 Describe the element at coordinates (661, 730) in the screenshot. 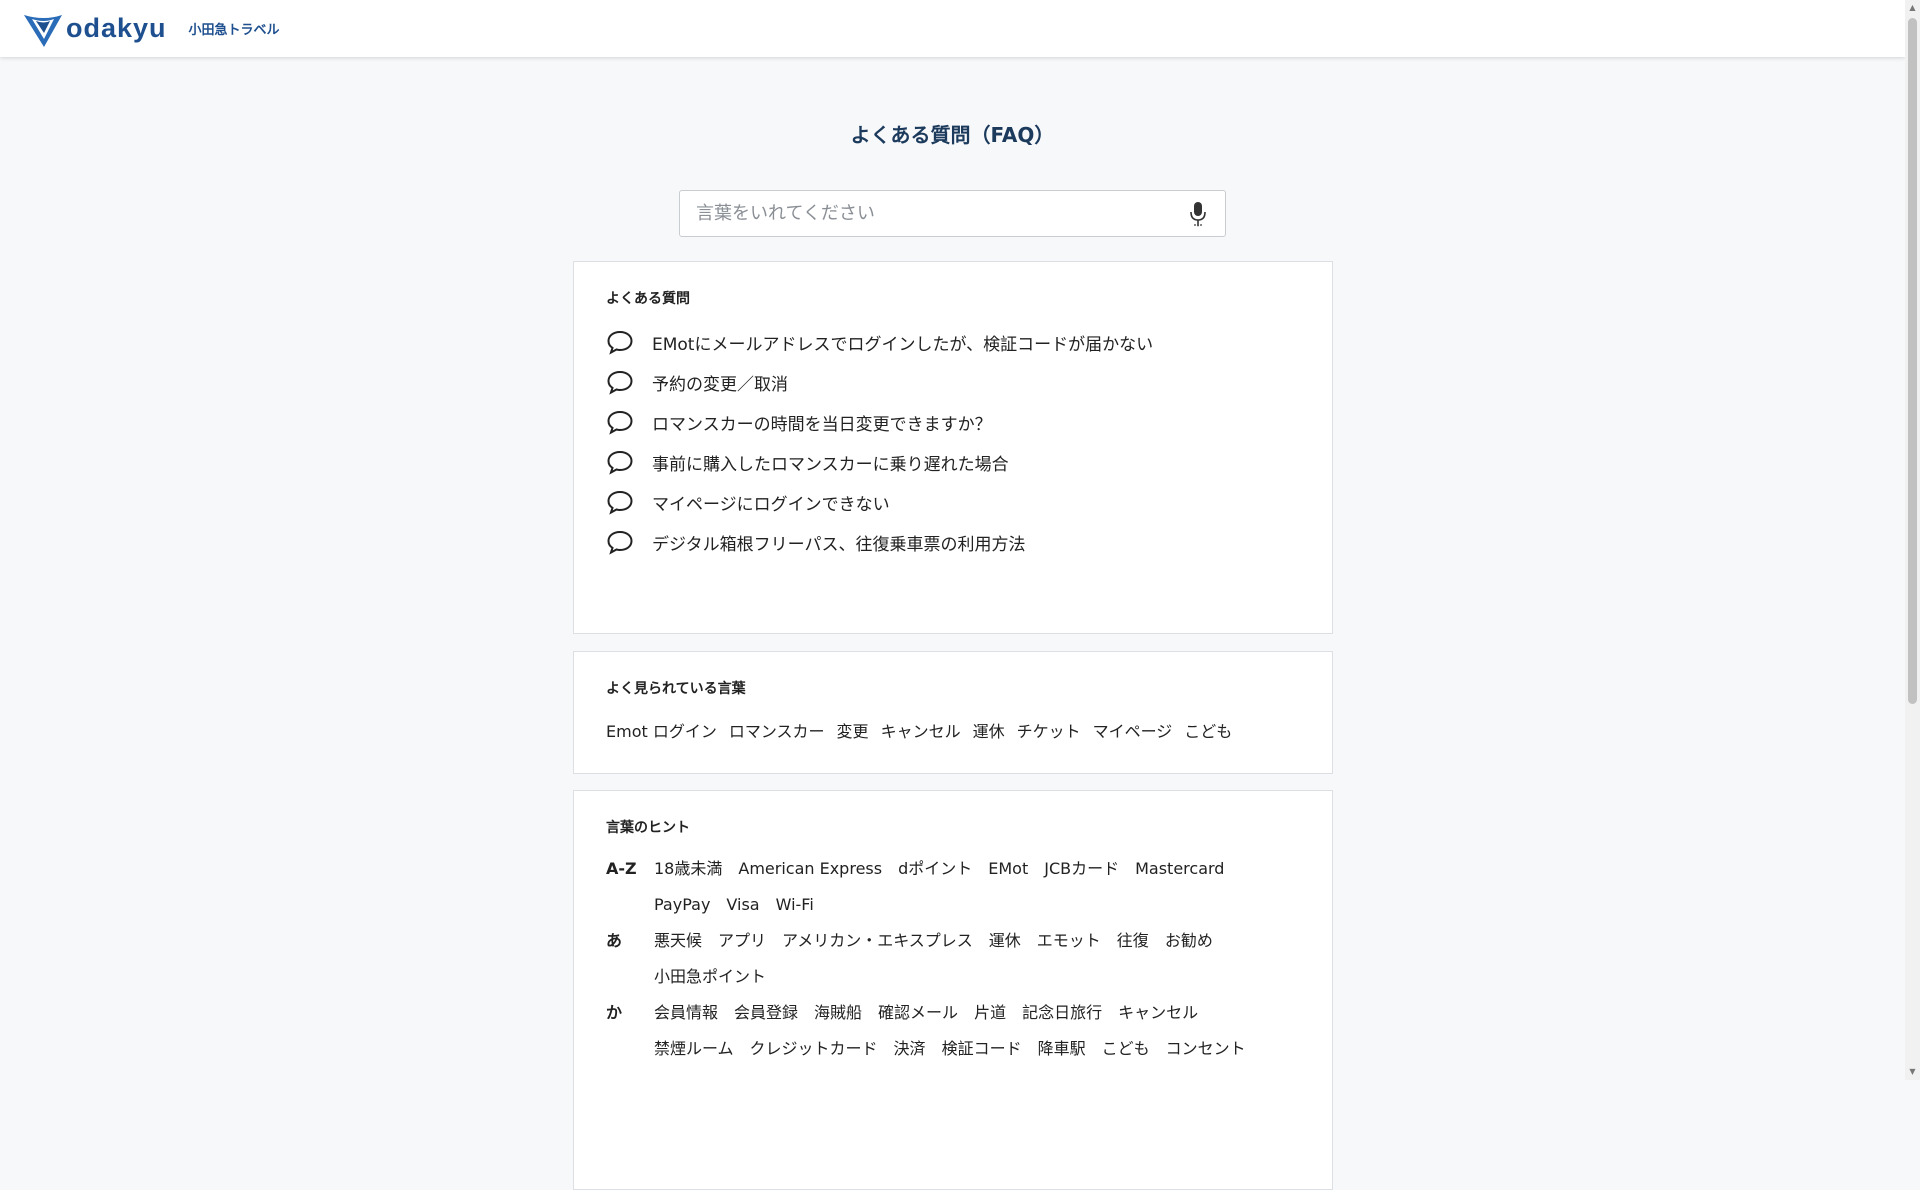

I see `popular-word-link: Emot ログイン` at that location.